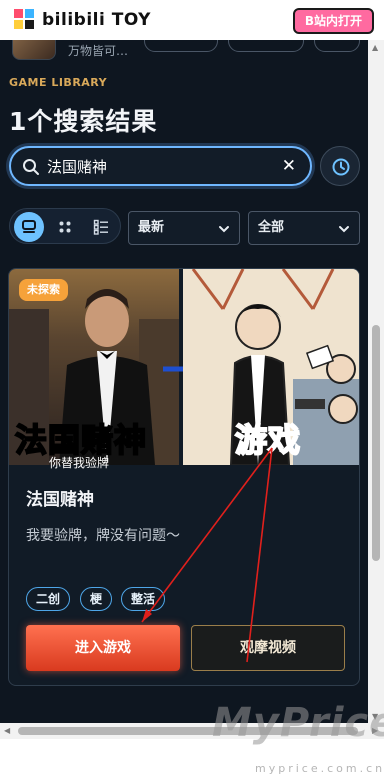 Image resolution: width=384 pixels, height=778 pixels. Describe the element at coordinates (304, 228) in the screenshot. I see `category-select: 全部` at that location.